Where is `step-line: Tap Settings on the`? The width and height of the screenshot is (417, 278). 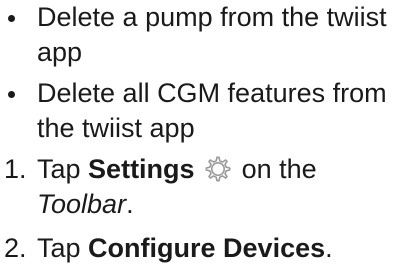 step-line: Tap Settings on the is located at coordinates (226, 169).